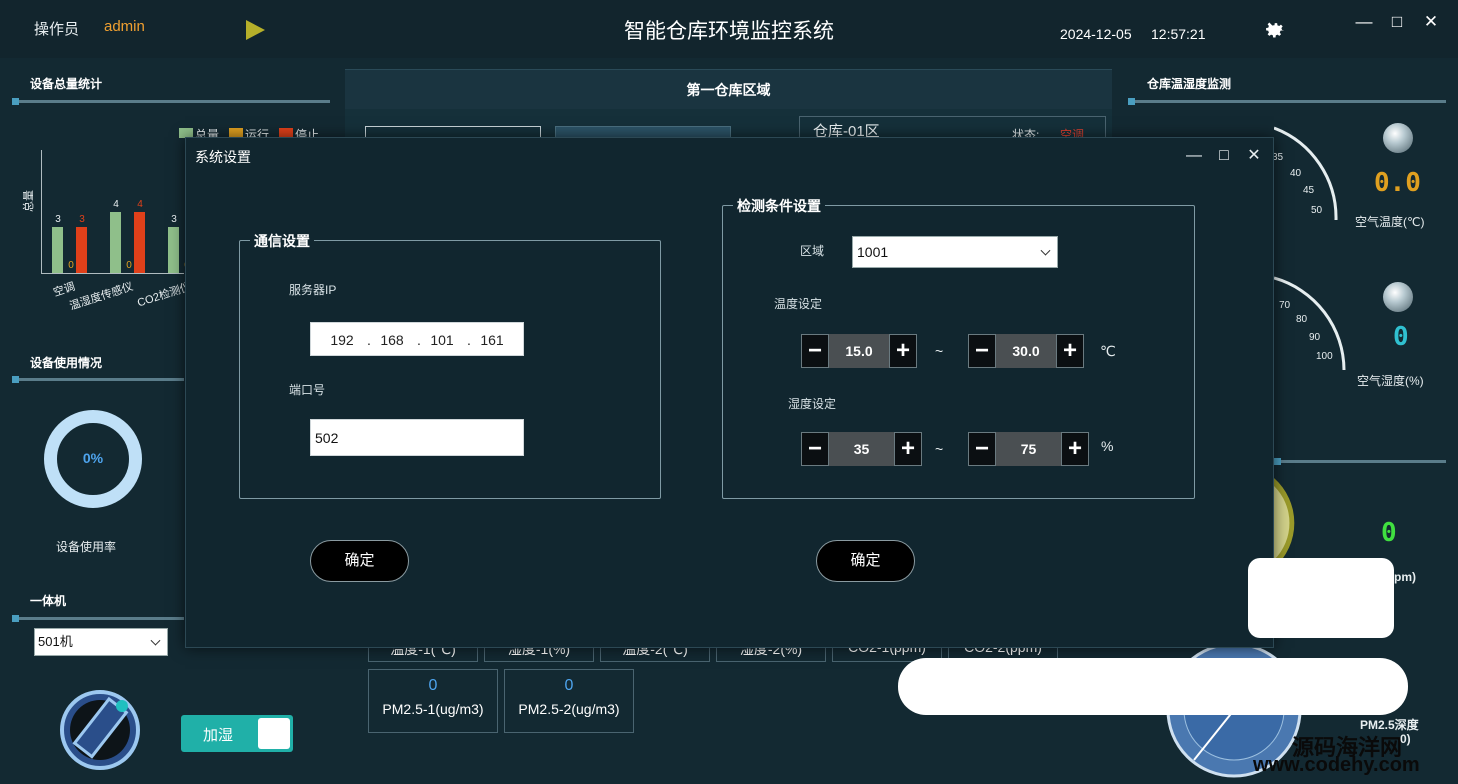 The image size is (1458, 784). I want to click on co2-value: 0, so click(1389, 533).